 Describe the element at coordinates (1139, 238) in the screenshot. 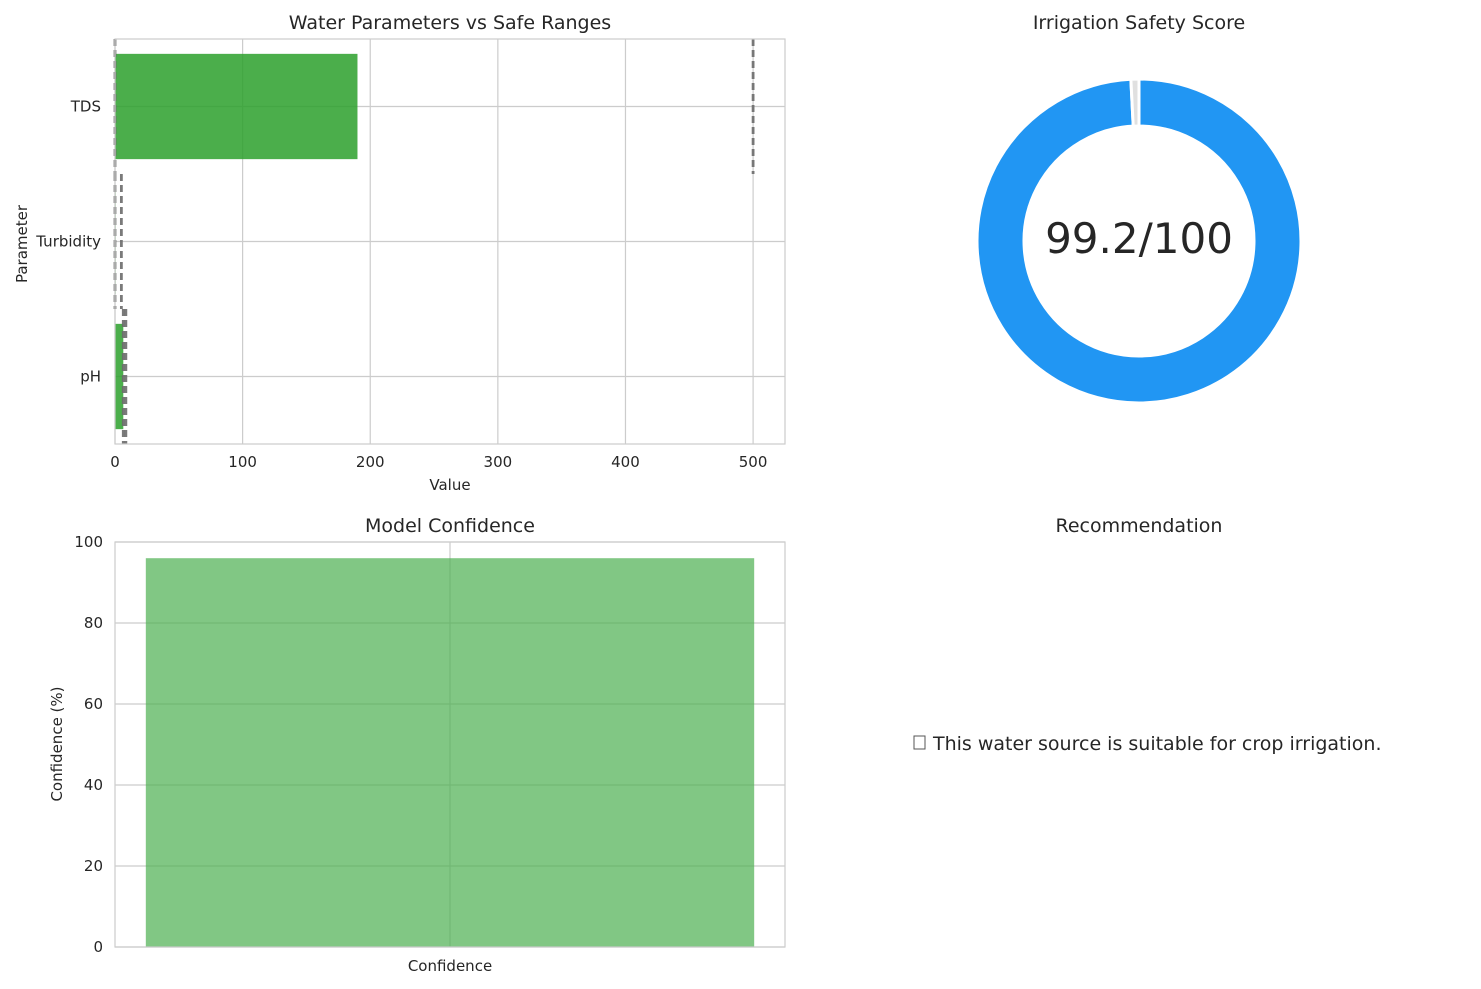

I see `safety-score-label: 99.2/100` at that location.